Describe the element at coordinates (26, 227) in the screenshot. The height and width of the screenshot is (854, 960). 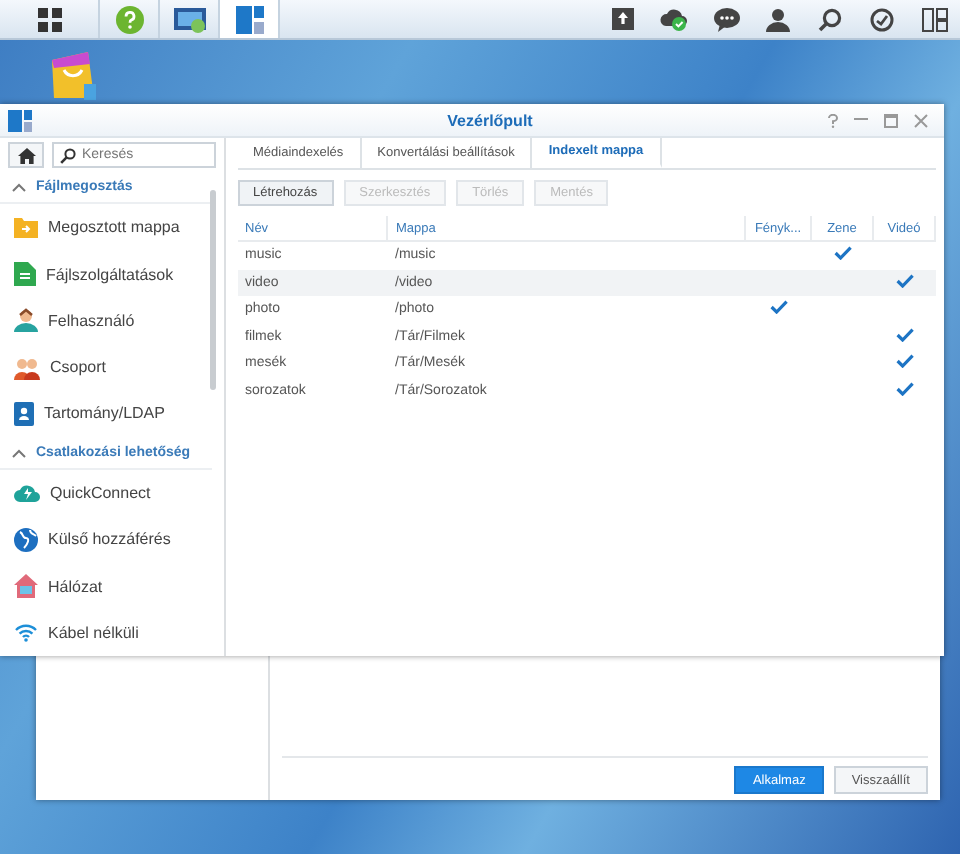
I see `folder-icon` at that location.